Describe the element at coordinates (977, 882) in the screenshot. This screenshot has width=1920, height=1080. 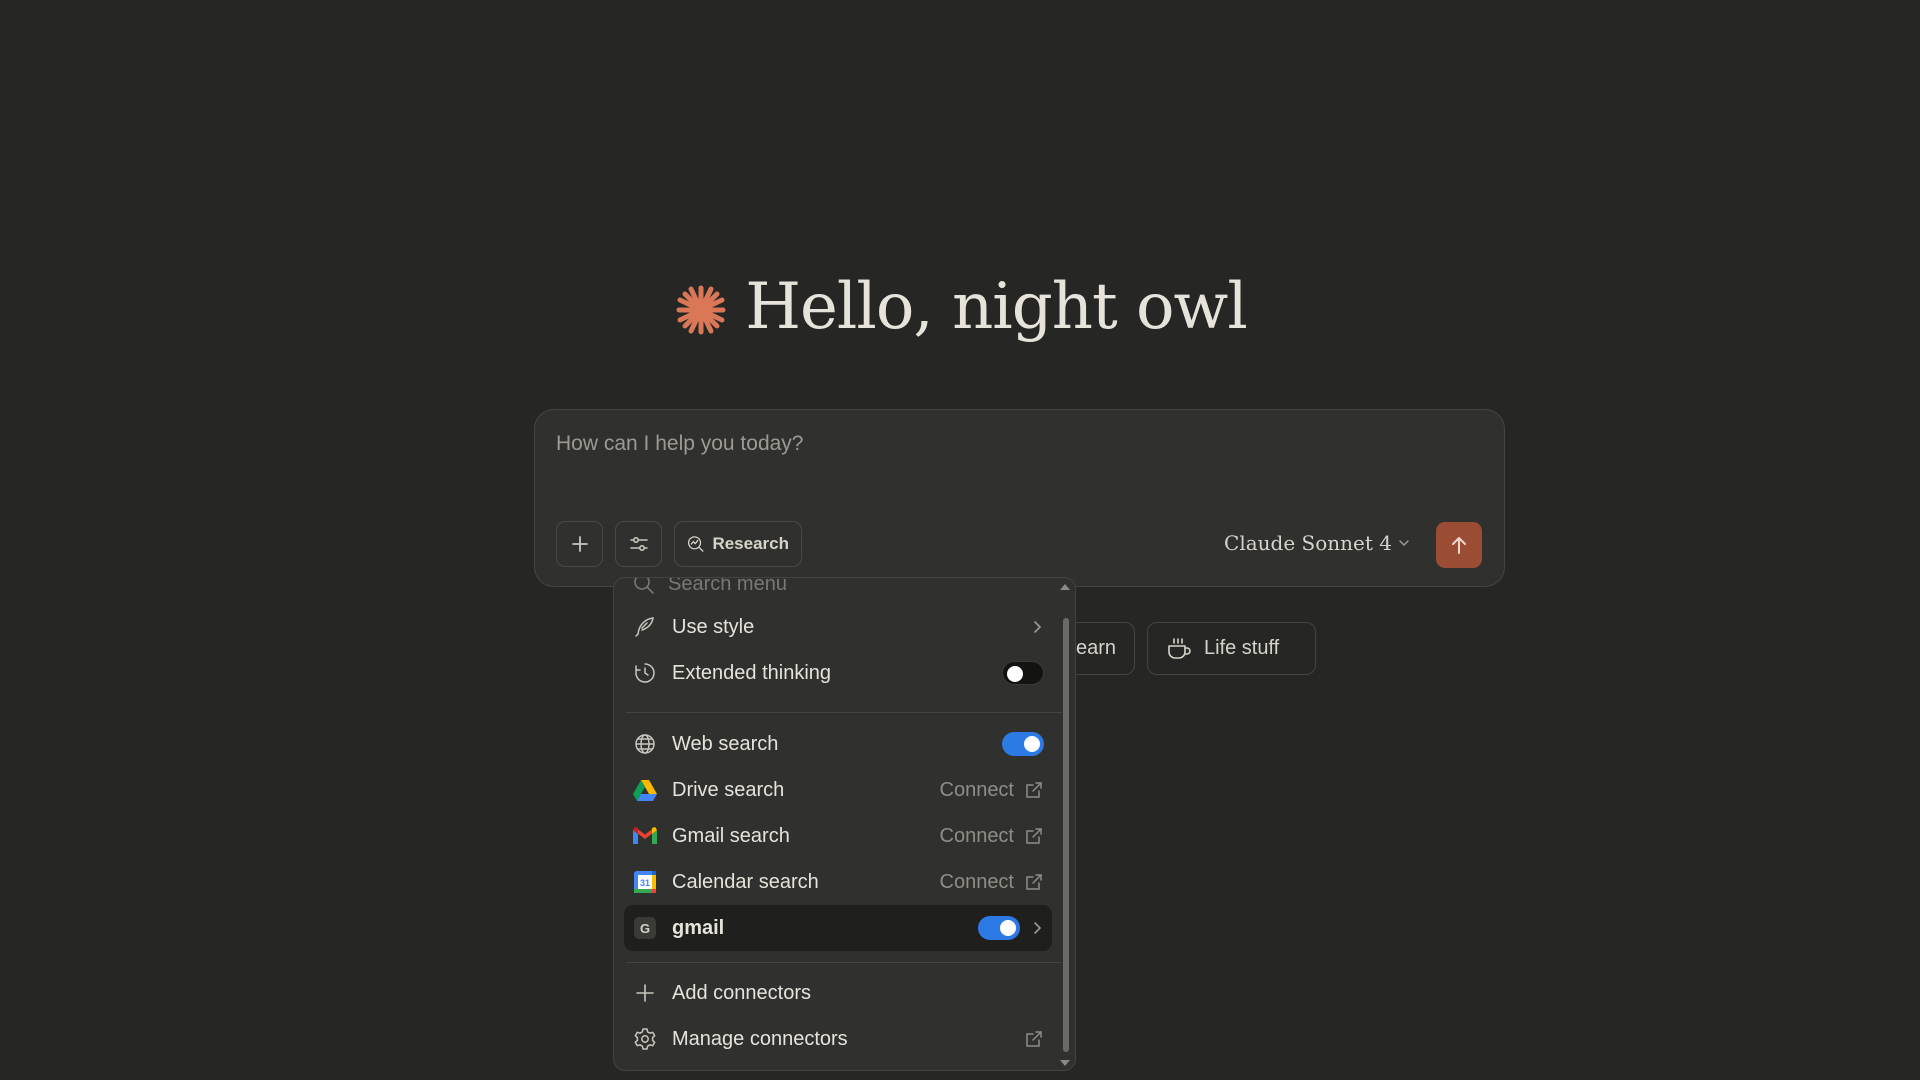
I see `calendar-connect-label: Connect` at that location.